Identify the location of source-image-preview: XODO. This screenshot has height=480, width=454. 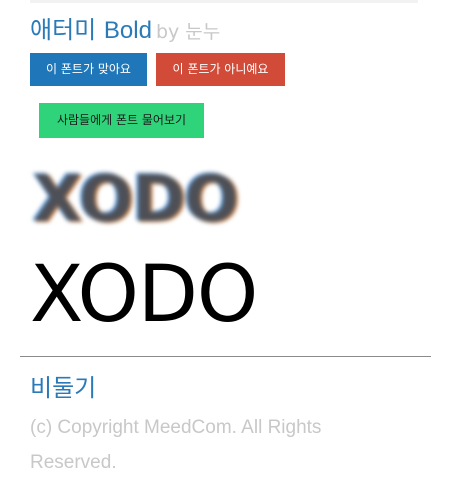
(136, 200).